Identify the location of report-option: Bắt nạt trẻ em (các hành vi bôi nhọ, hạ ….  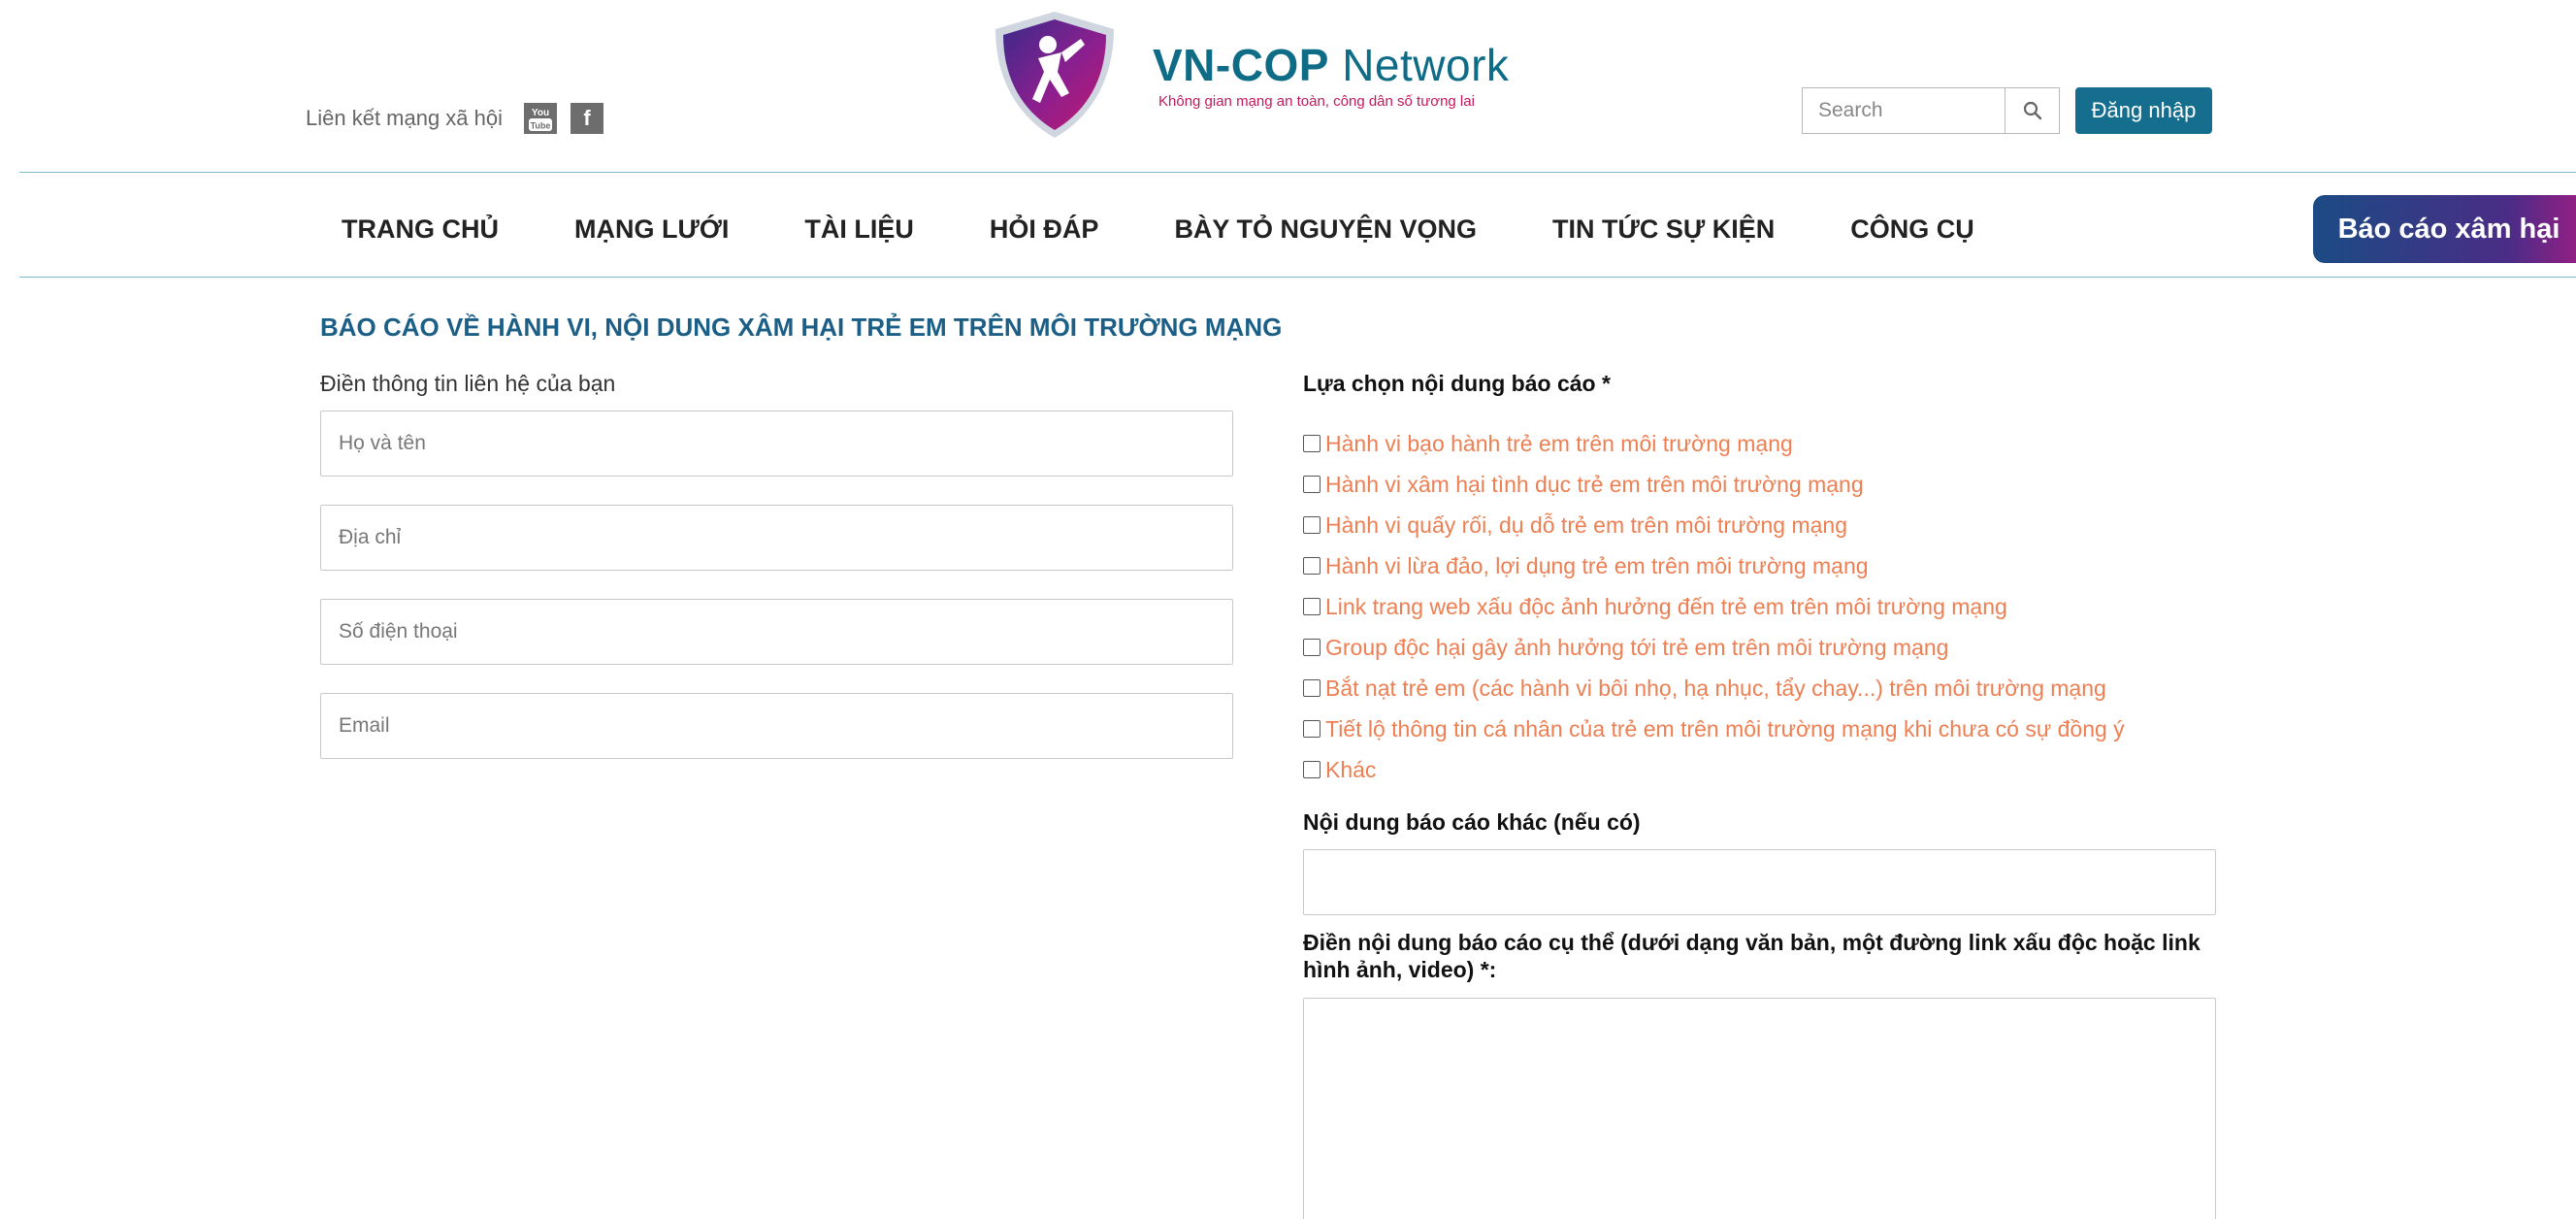
(1714, 688).